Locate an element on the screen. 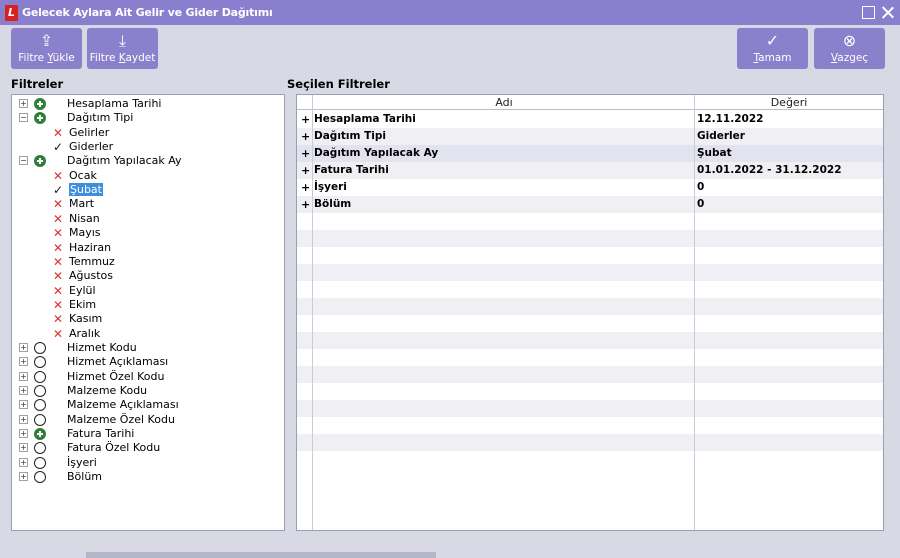 The image size is (900, 558). tree-item: + Fatura Özel Kodu is located at coordinates (148, 448).